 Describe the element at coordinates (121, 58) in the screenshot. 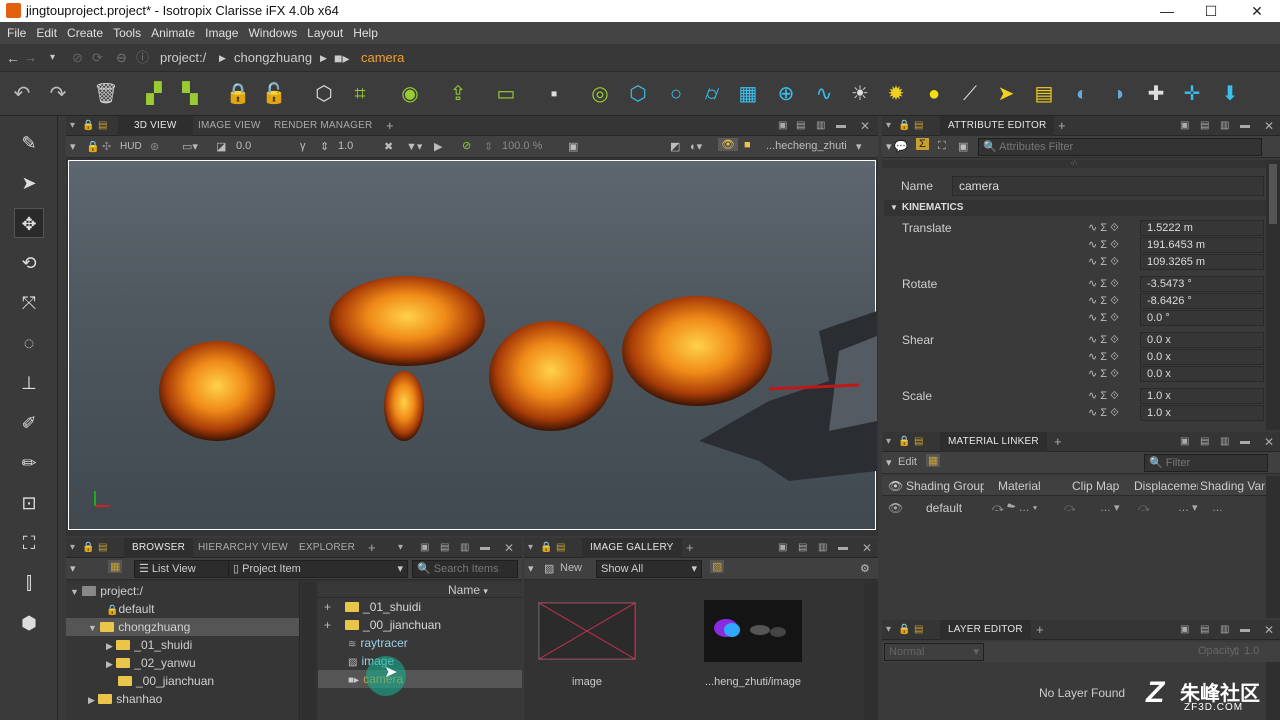

I see `lock-context-icon: ⊖` at that location.